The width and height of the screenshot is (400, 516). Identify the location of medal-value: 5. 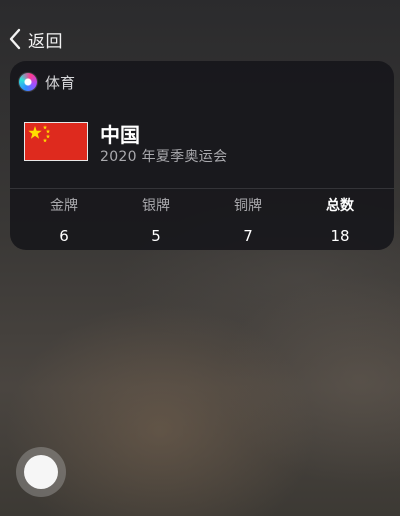
(156, 236).